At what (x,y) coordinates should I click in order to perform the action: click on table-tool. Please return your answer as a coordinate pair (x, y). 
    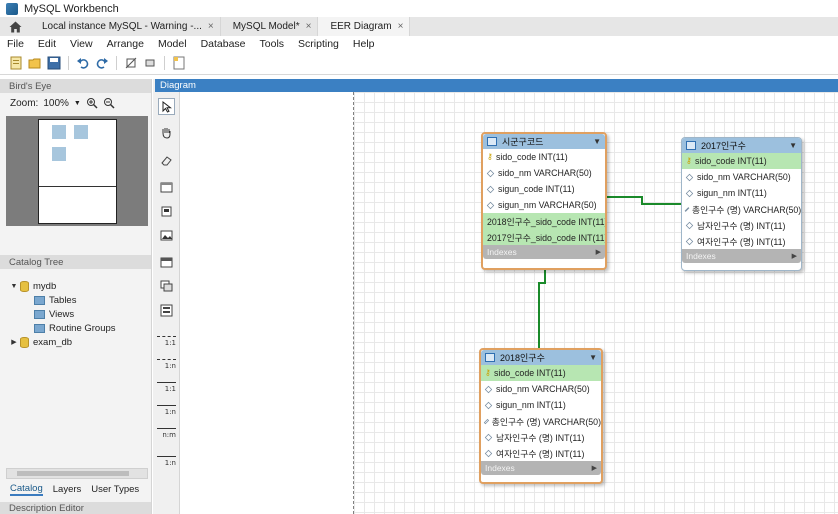
    Looking at the image, I should click on (166, 262).